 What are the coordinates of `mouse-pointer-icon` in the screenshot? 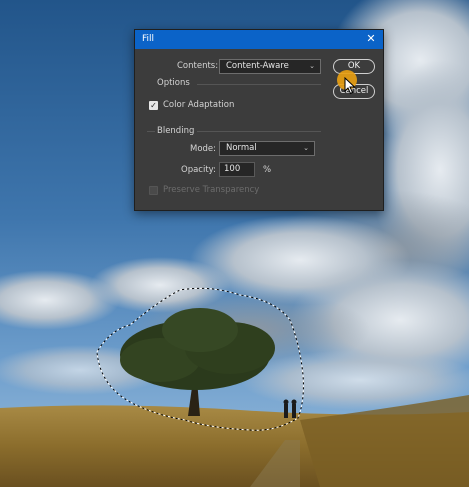 It's located at (350, 86).